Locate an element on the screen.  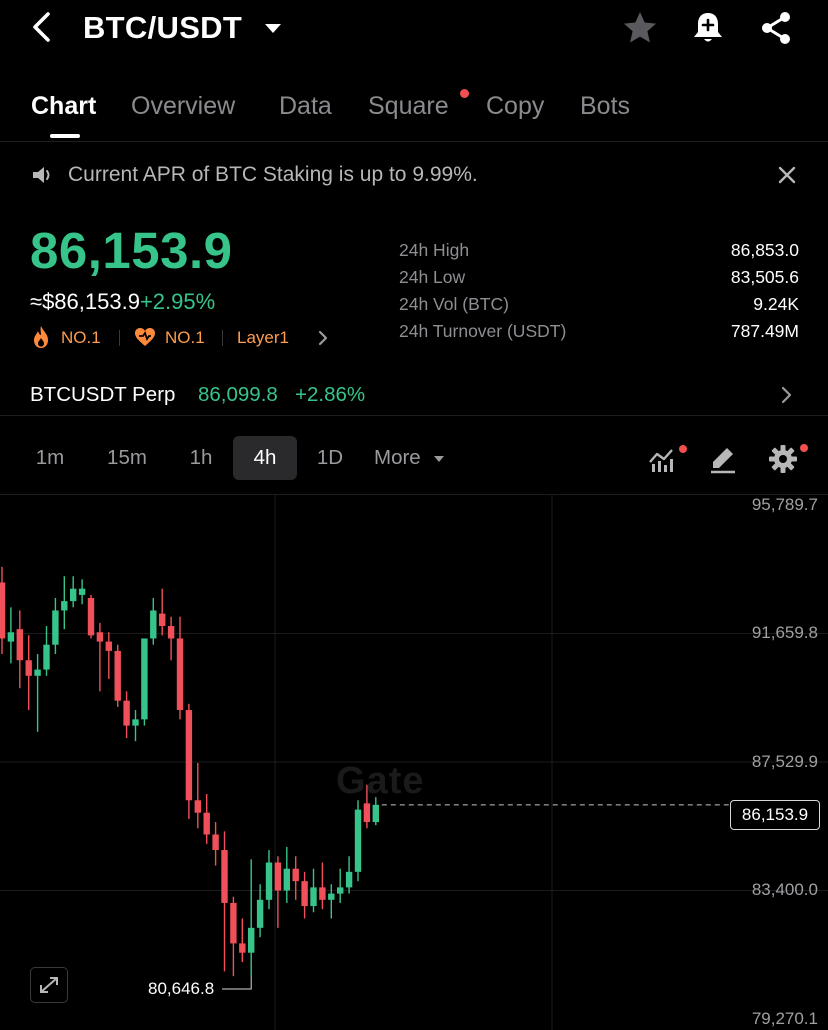
y-axis-tick: 91,659.8 is located at coordinates (784, 632).